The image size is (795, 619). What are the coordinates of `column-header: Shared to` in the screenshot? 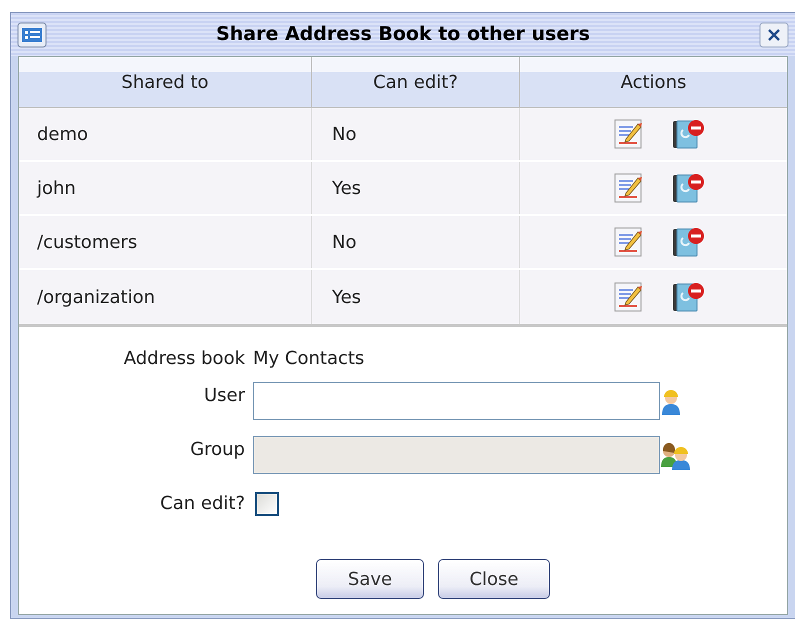 It's located at (165, 82).